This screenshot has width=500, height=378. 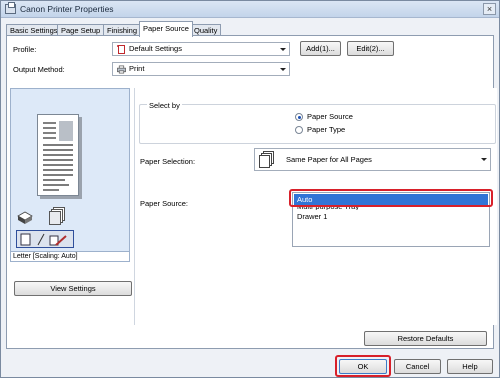 I want to click on printer-app-icon, so click(x=10, y=8).